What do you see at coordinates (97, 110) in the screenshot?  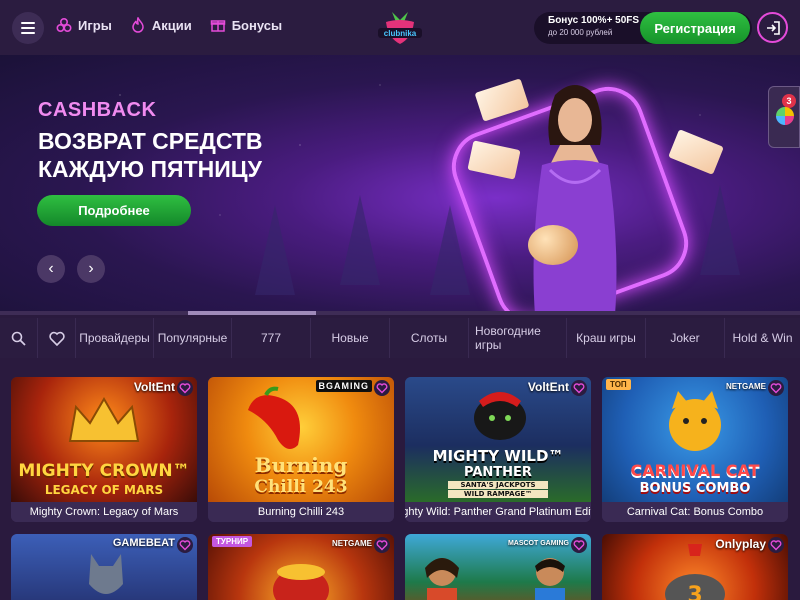 I see `banner-tag: CASHBACK` at bounding box center [97, 110].